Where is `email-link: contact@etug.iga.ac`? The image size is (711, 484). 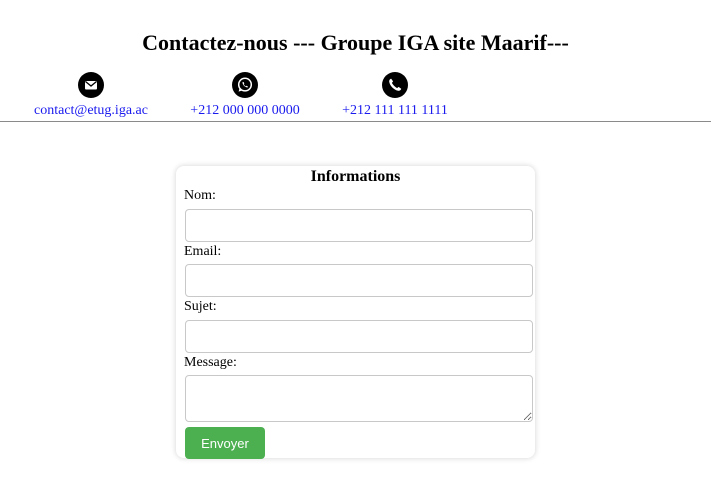 email-link: contact@etug.iga.ac is located at coordinates (91, 111).